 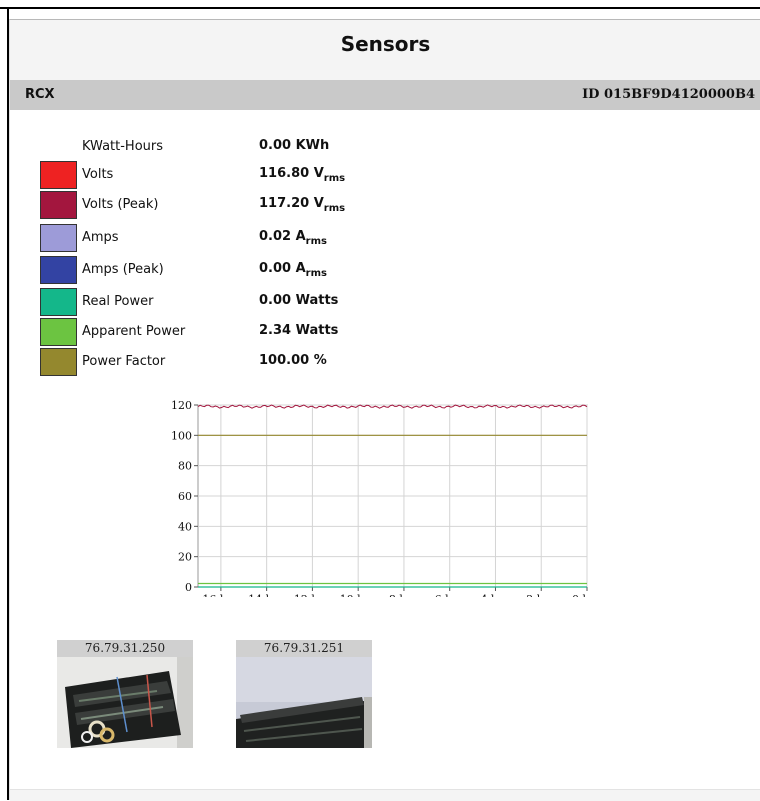 What do you see at coordinates (487, 595) in the screenshot?
I see `x-tick-label: 4d` at bounding box center [487, 595].